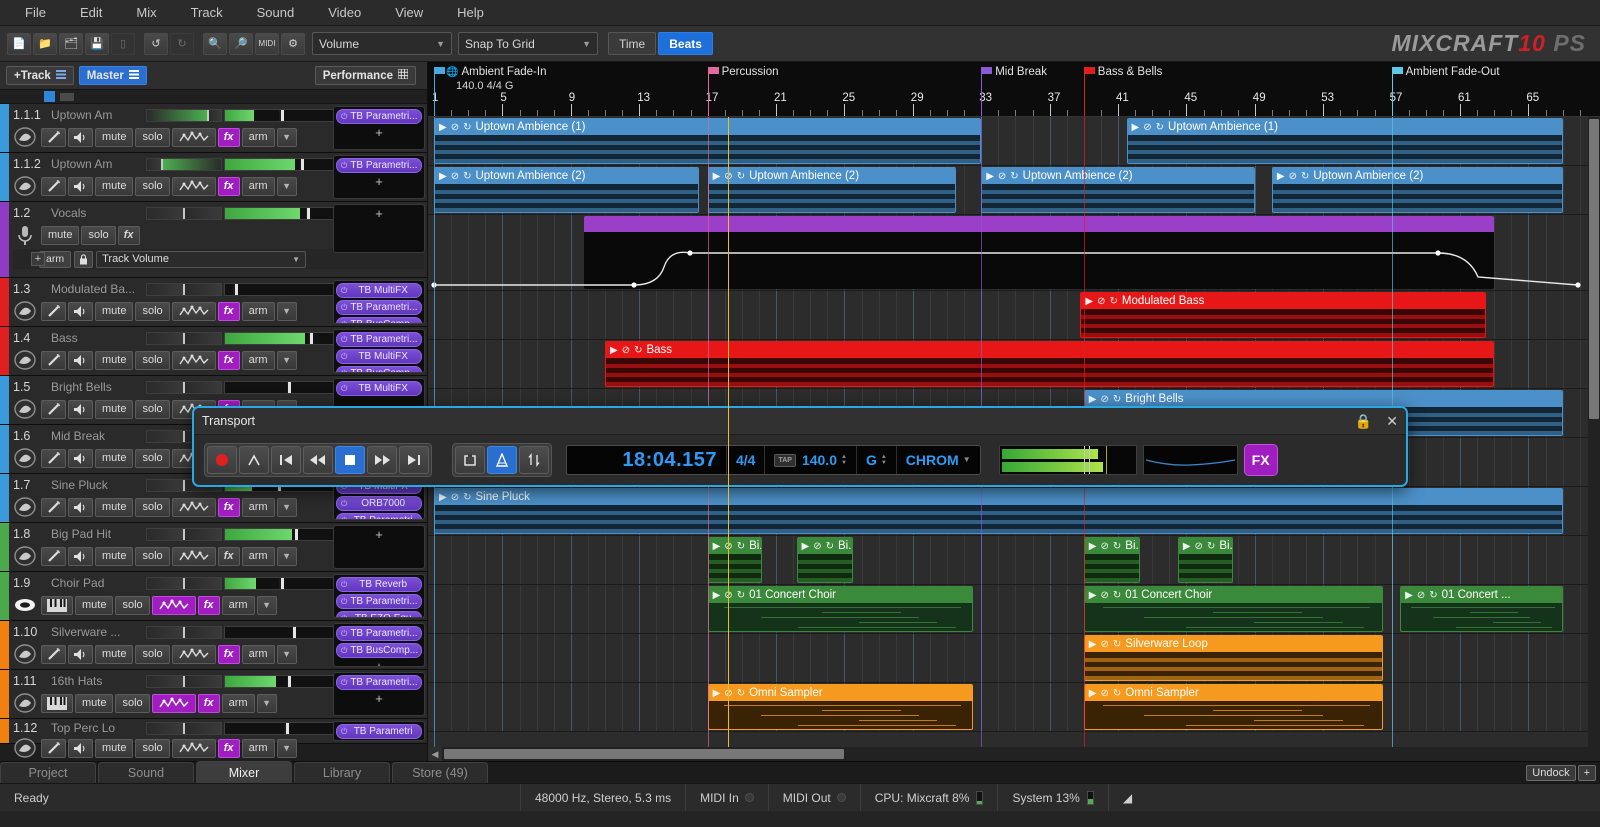  I want to click on piano-keyboard-icon, so click(57, 605).